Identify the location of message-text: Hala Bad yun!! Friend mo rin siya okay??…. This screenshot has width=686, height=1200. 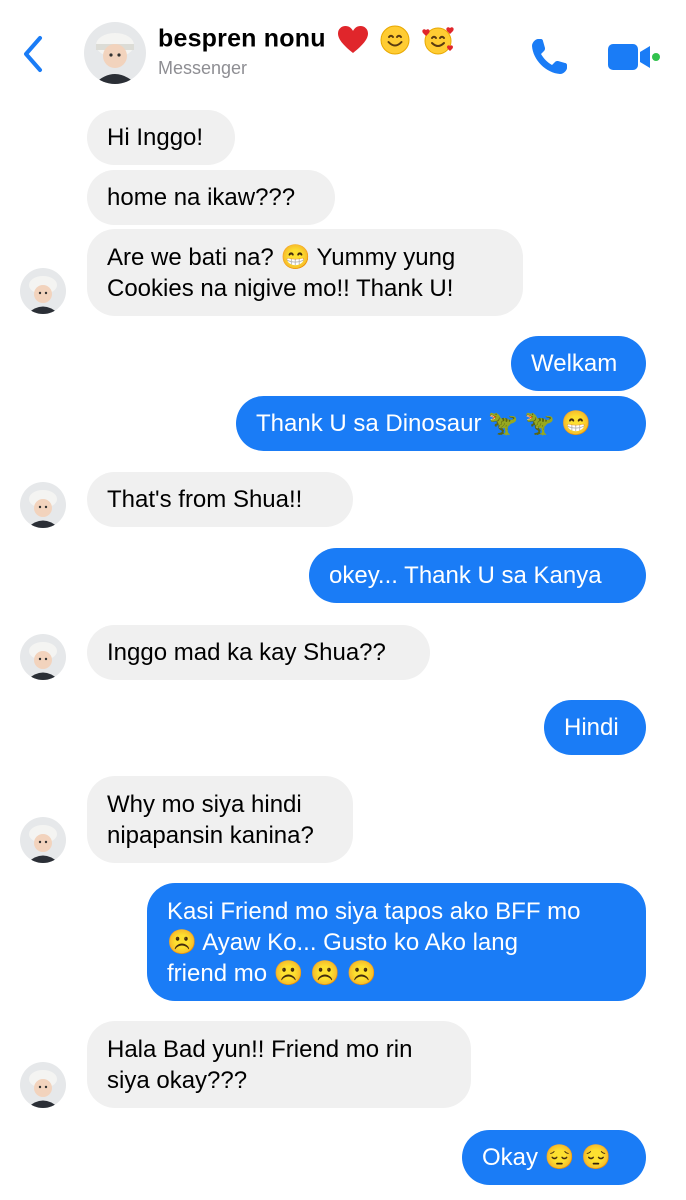
(260, 1064).